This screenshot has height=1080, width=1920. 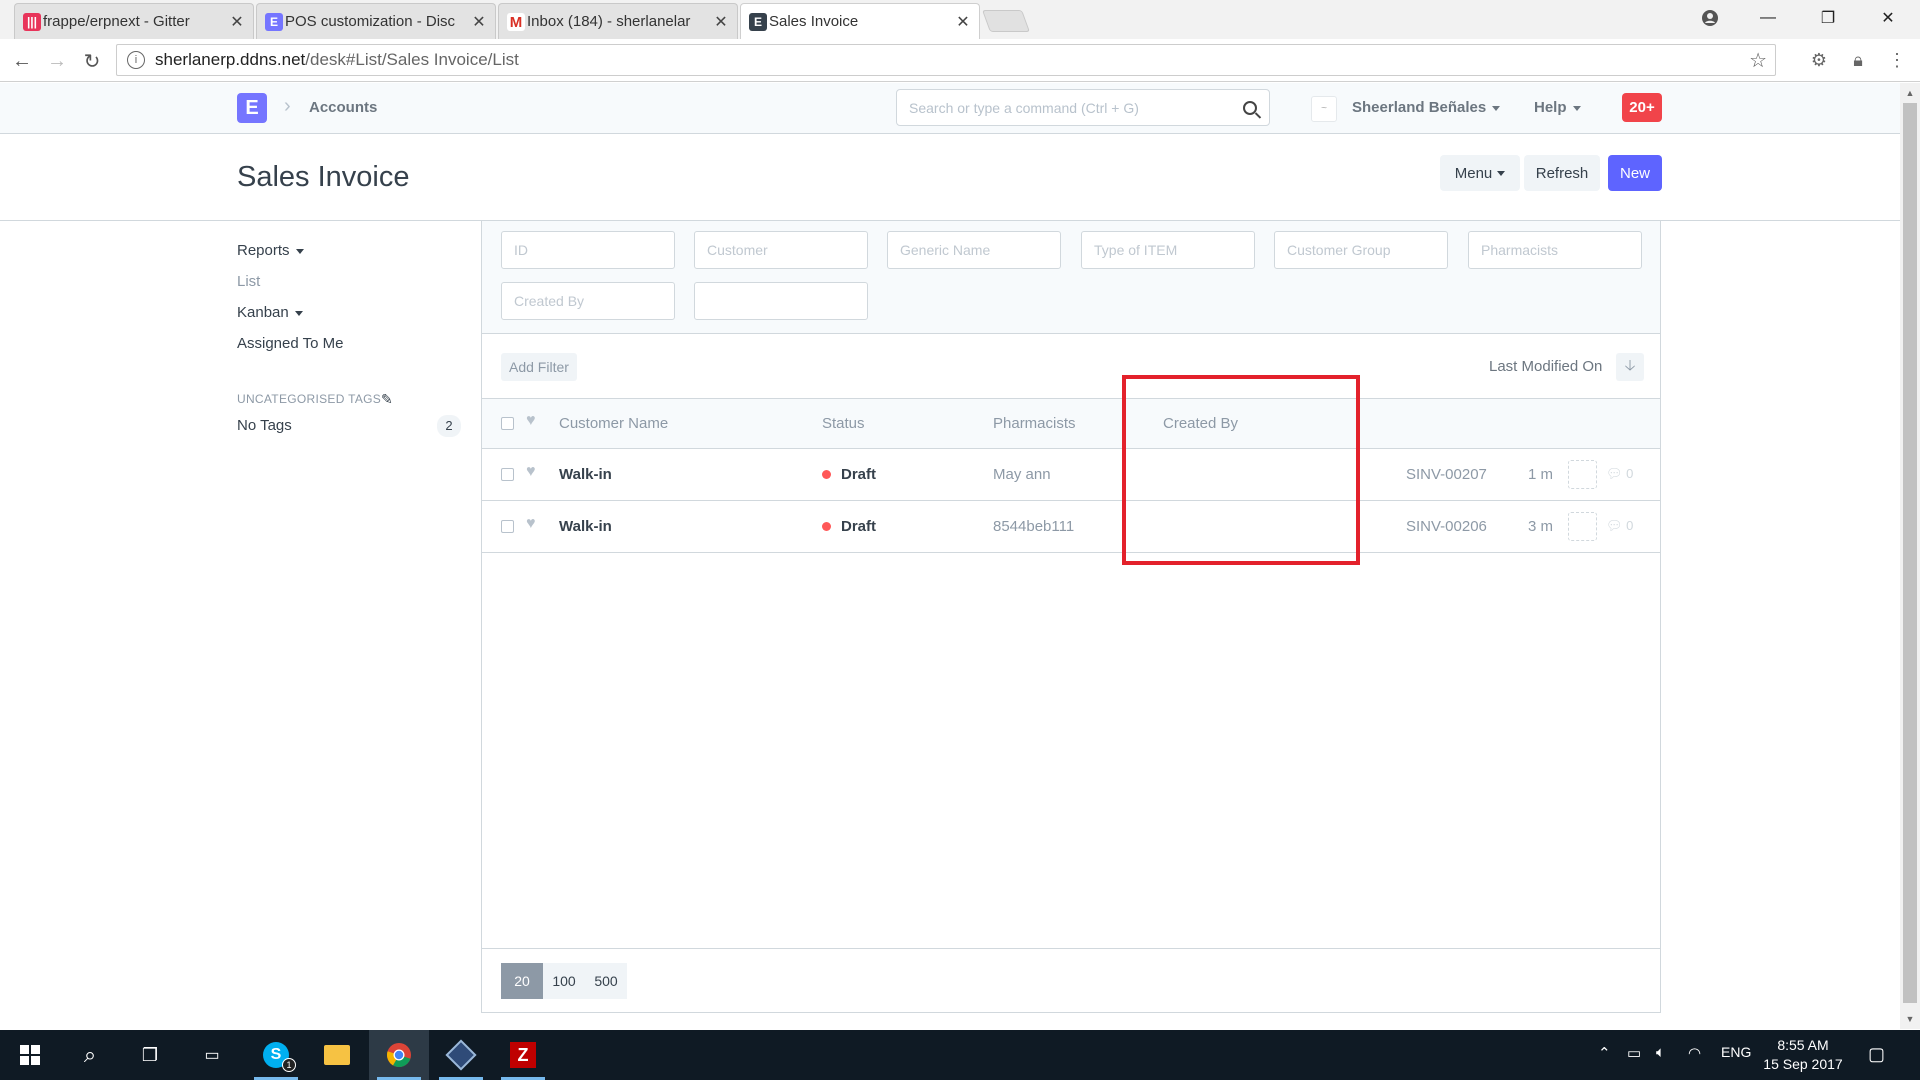 What do you see at coordinates (618, 21) in the screenshot?
I see `browser-tab-gmail: M Inbox (184) - sherlanelar ✕` at bounding box center [618, 21].